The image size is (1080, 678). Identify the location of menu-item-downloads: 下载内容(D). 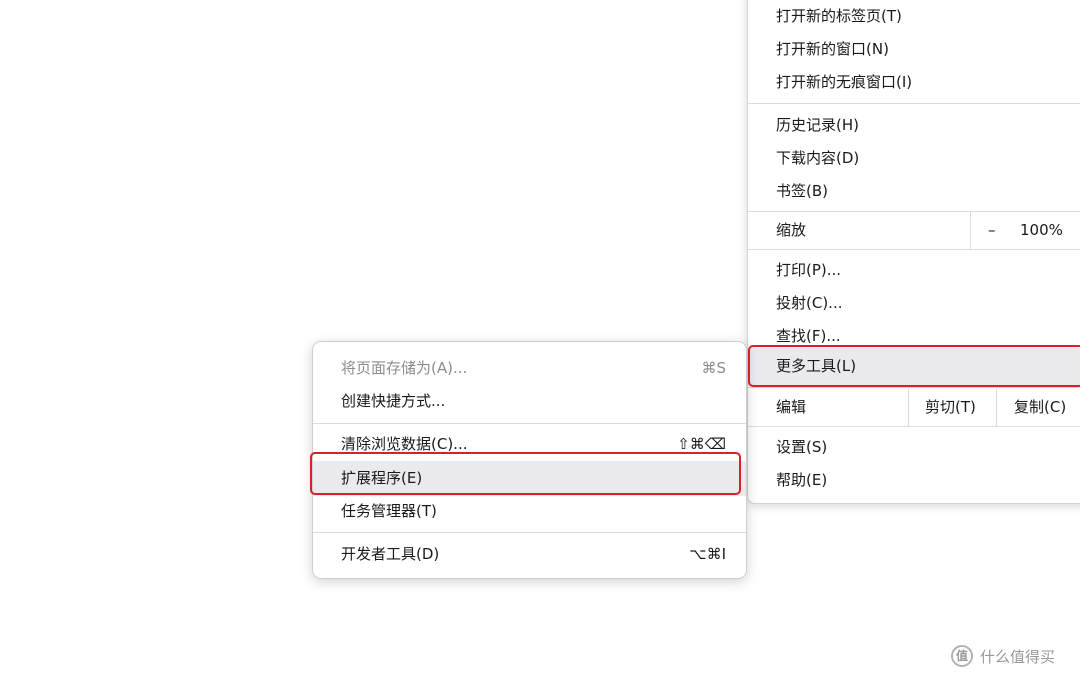
(914, 158).